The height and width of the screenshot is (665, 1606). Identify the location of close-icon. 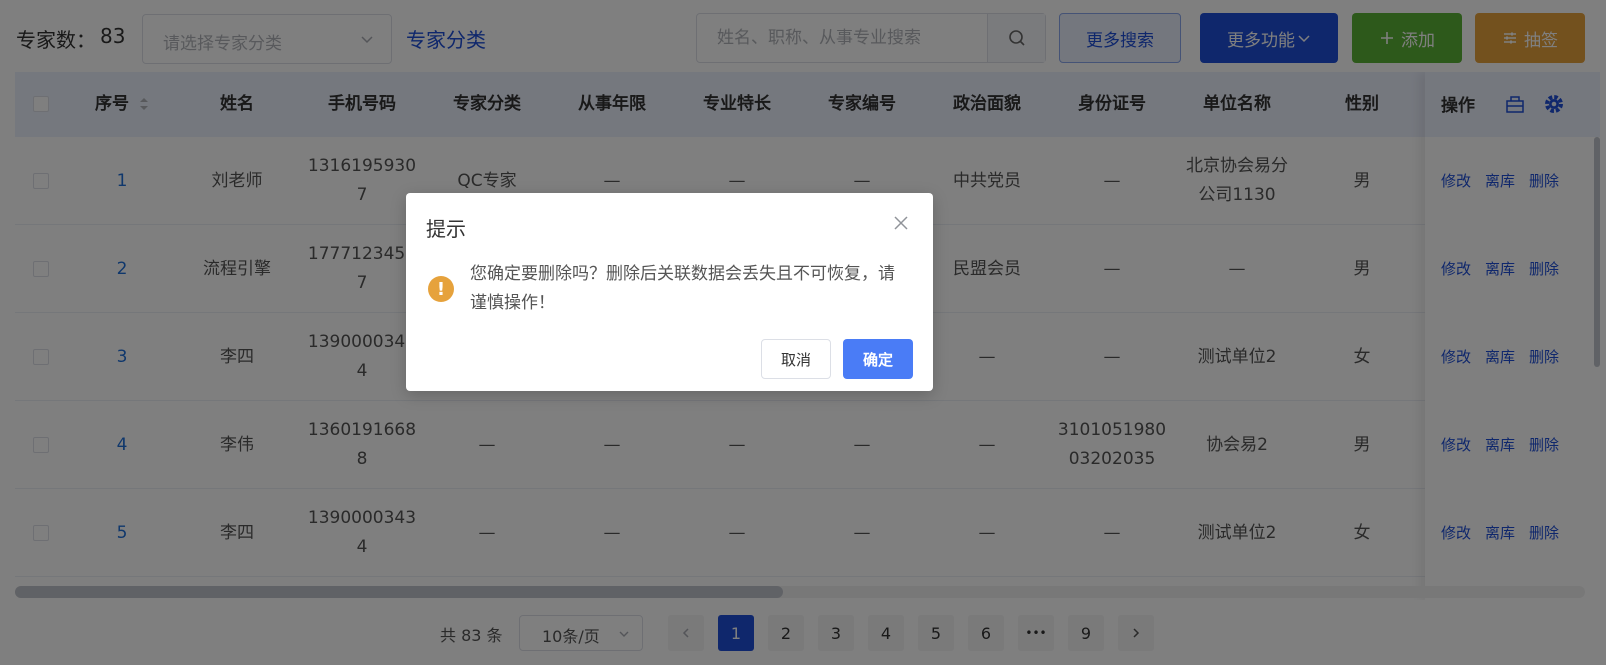
(901, 223).